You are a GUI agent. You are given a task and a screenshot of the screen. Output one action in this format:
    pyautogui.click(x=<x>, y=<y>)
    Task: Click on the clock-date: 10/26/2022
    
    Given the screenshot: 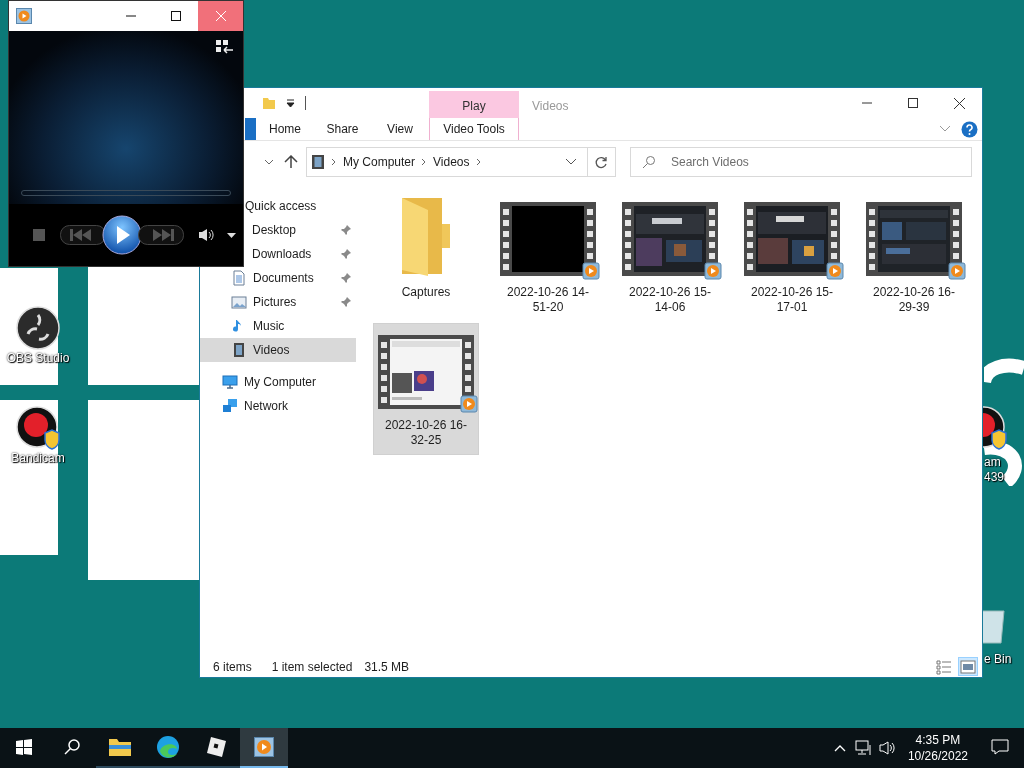 What is the action you would take?
    pyautogui.click(x=937, y=756)
    